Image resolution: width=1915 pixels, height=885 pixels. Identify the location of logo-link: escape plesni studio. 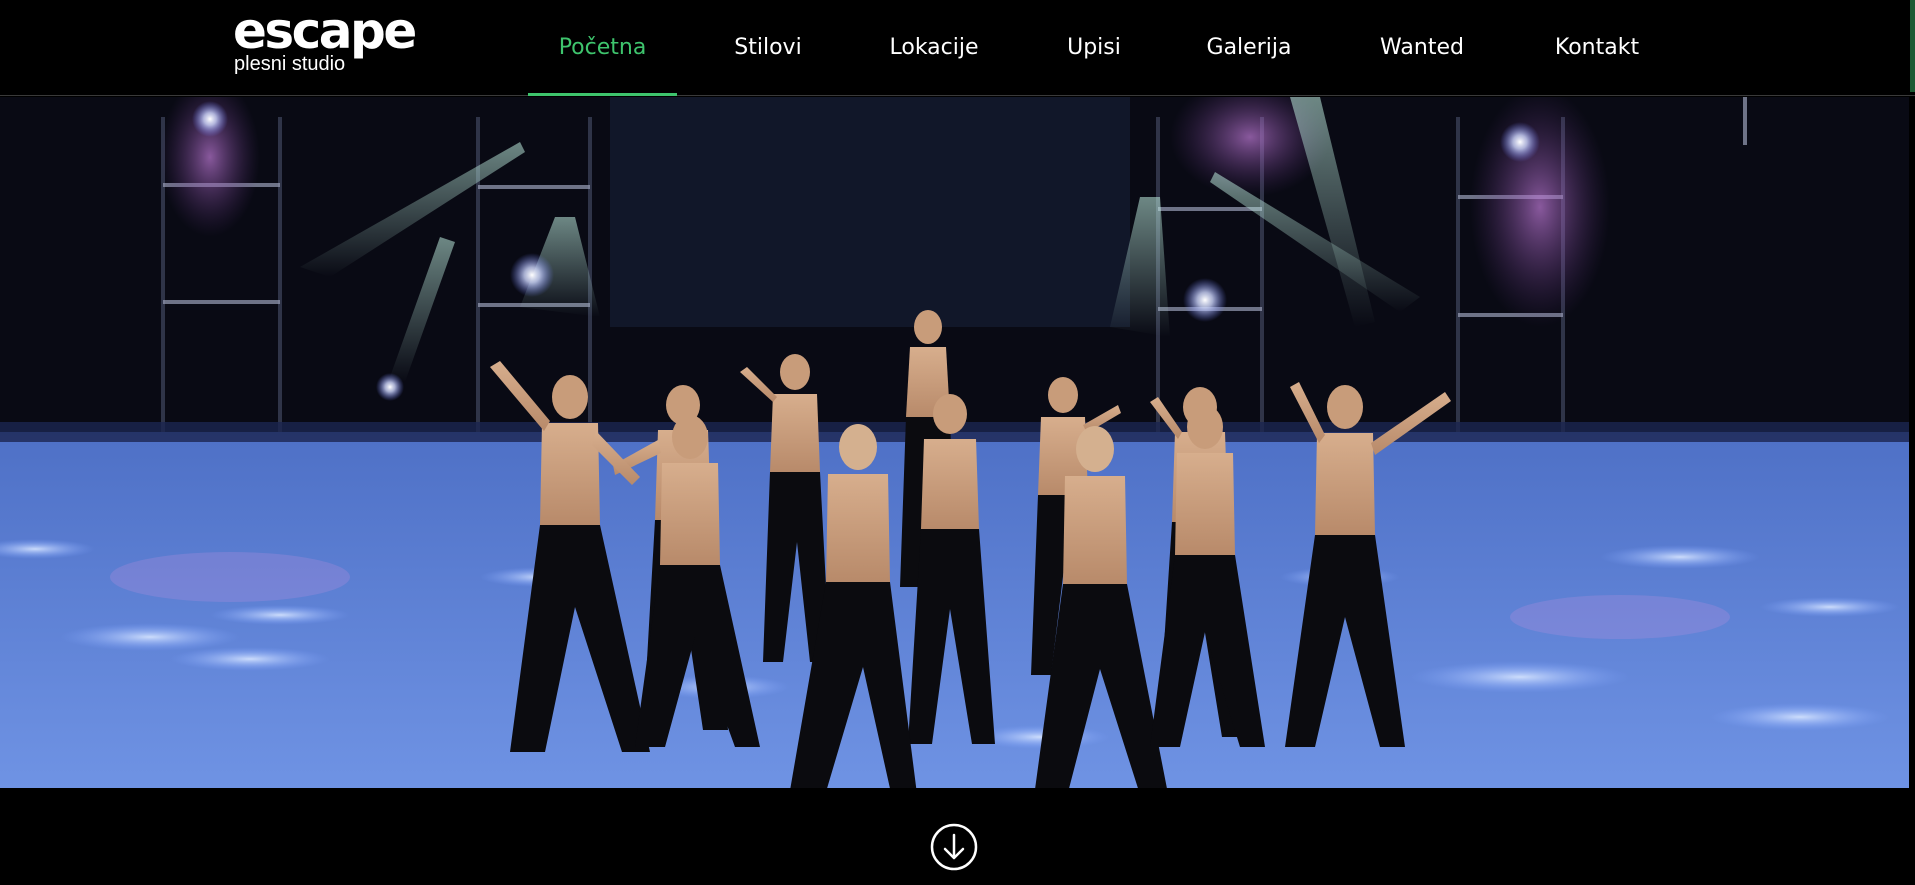
(325, 38).